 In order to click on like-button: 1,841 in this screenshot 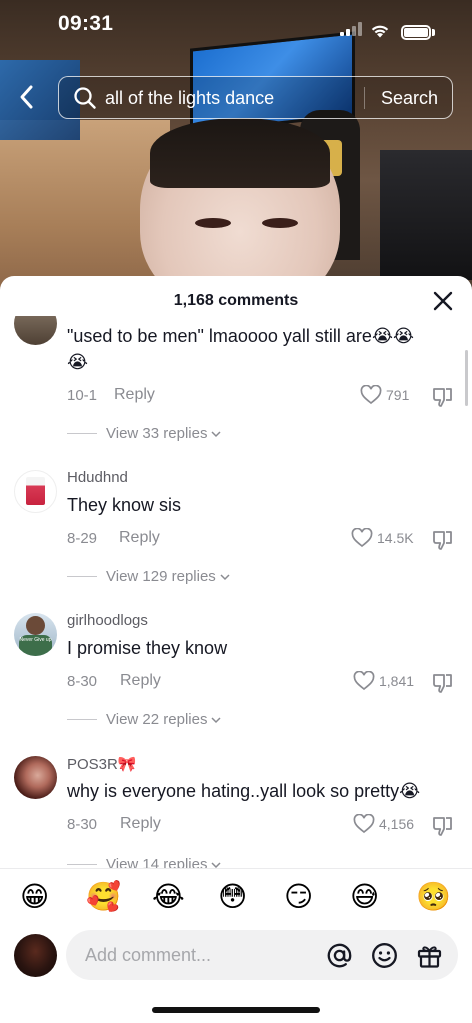, I will do `click(383, 681)`.